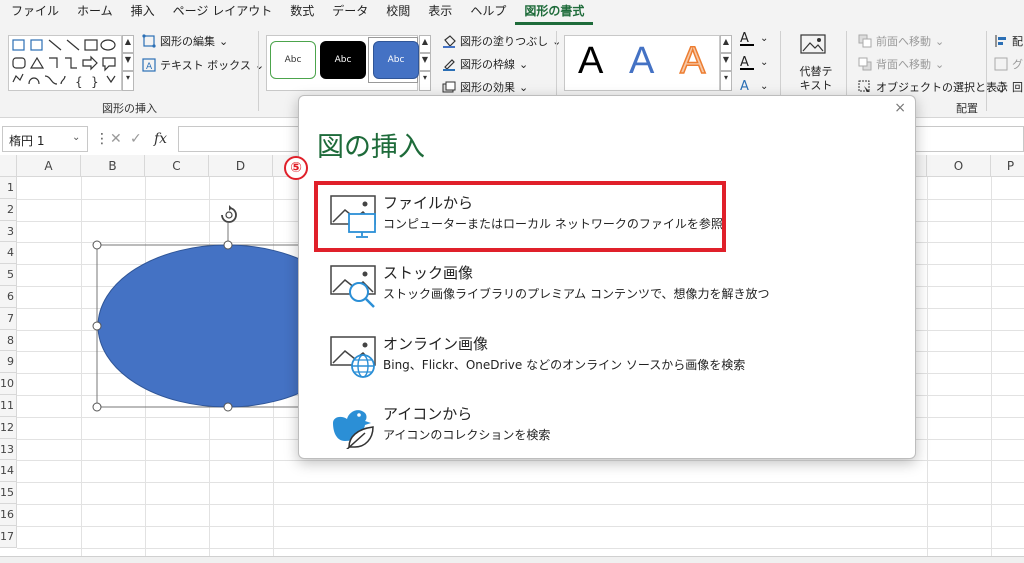 The height and width of the screenshot is (563, 1024). What do you see at coordinates (609, 431) in the screenshot?
I see `option-icons: アイコンから アイコンのコレクションを検索` at bounding box center [609, 431].